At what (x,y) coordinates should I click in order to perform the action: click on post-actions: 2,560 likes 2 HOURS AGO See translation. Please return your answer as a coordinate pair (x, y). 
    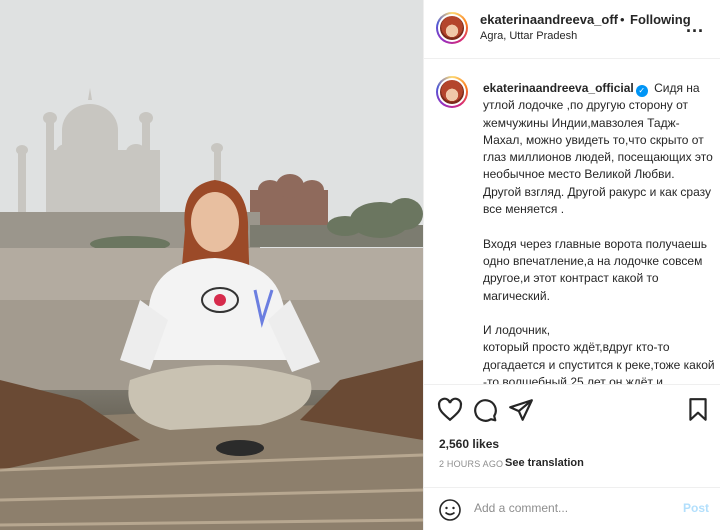
    Looking at the image, I should click on (572, 440).